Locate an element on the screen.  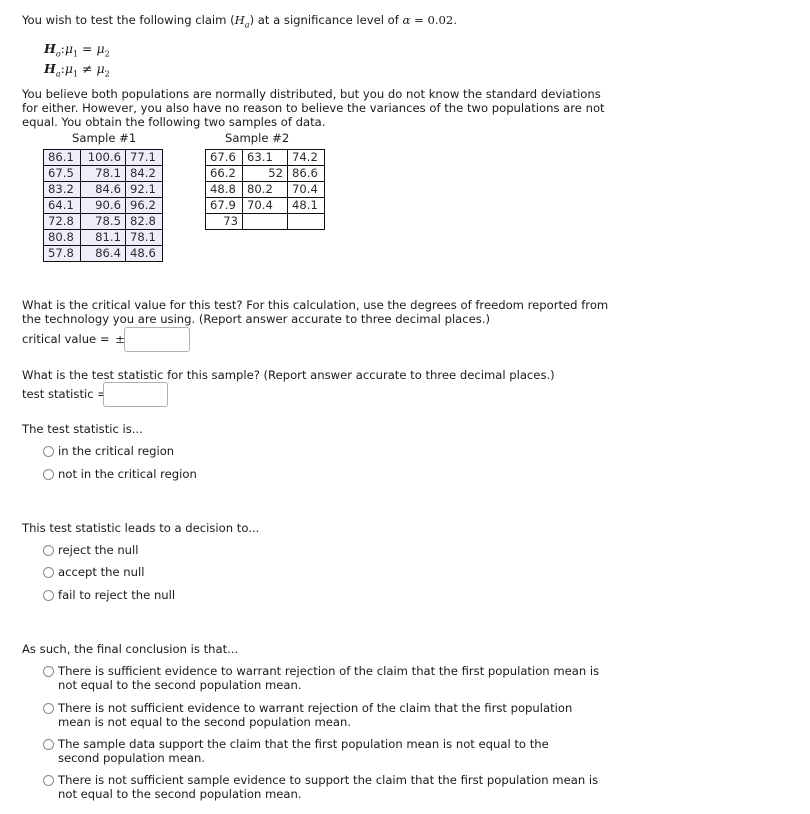
critical-value-label: critical value = ± is located at coordinates (73, 339).